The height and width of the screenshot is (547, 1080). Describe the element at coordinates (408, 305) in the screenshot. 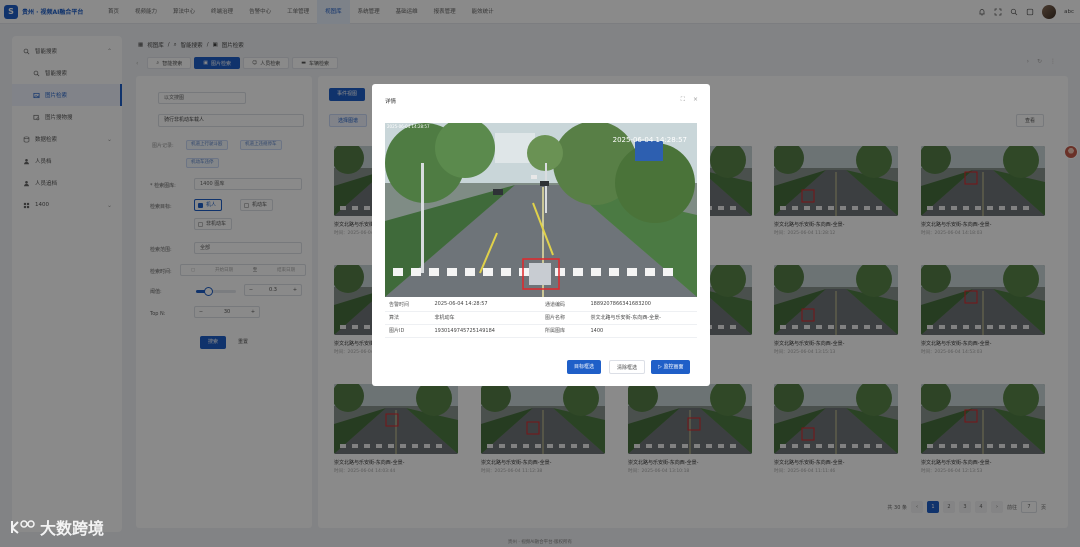

I see `field-label: 告警时间` at that location.